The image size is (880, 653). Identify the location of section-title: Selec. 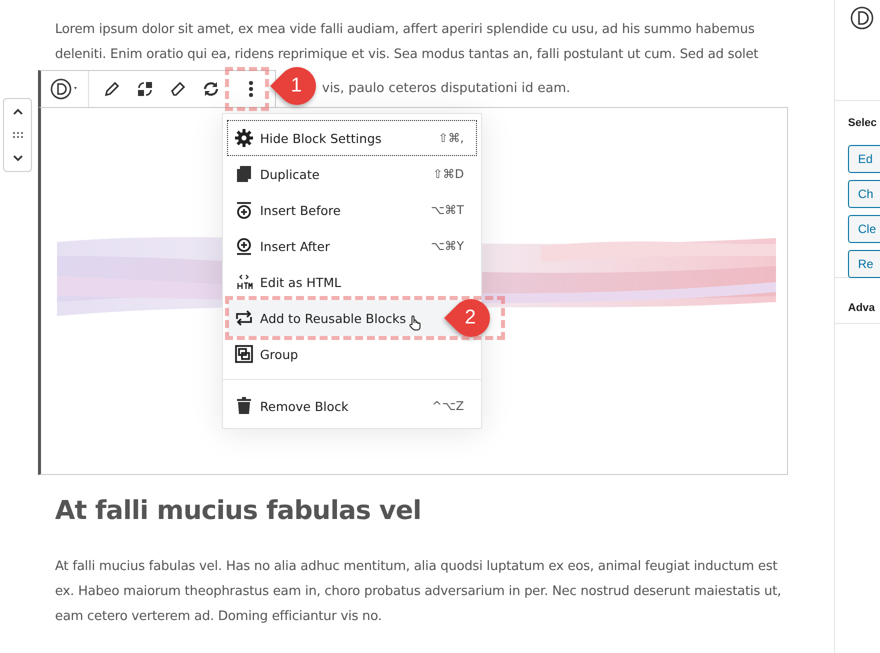
(862, 123).